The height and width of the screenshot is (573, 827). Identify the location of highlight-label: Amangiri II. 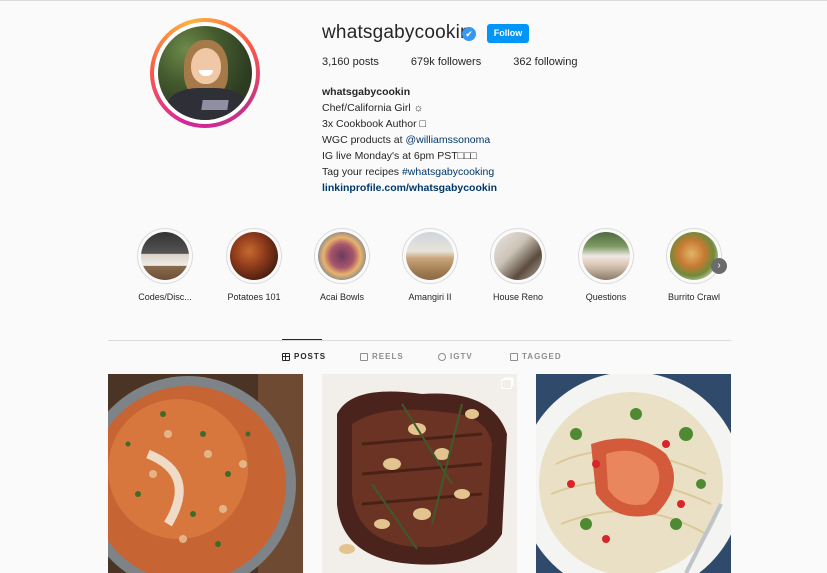
(430, 297).